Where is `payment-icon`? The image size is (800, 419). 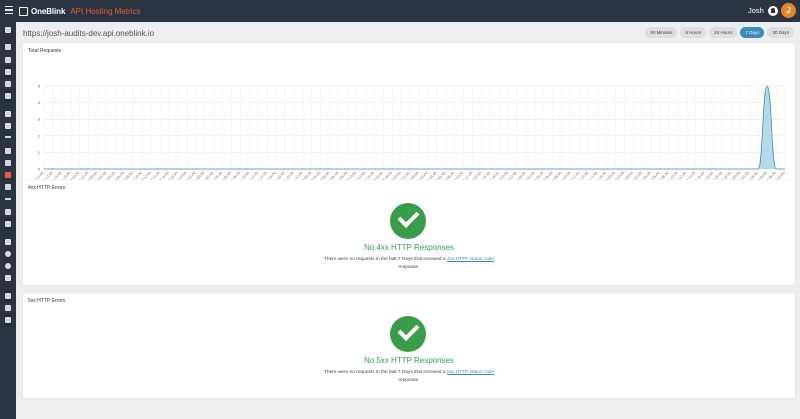 payment-icon is located at coordinates (8, 308).